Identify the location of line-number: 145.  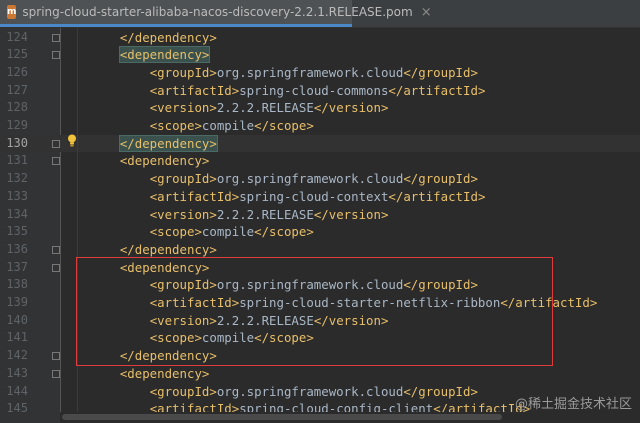
(17, 408).